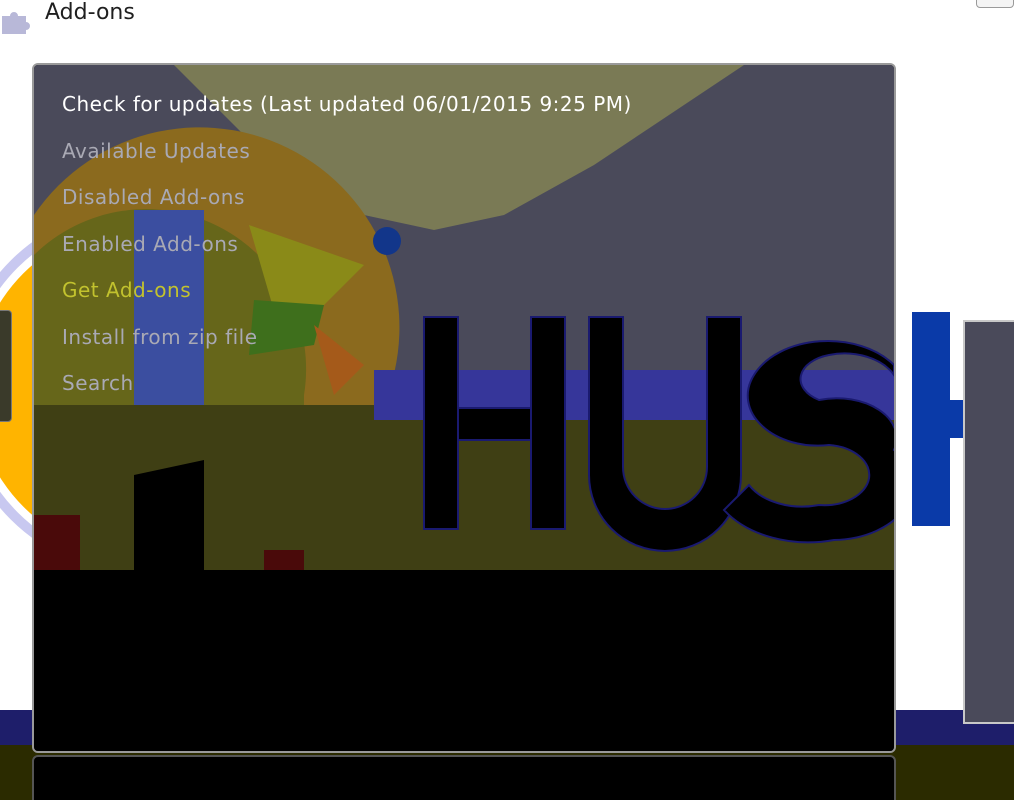  I want to click on menu-item-install-from-zip: Install from zip file, so click(462, 337).